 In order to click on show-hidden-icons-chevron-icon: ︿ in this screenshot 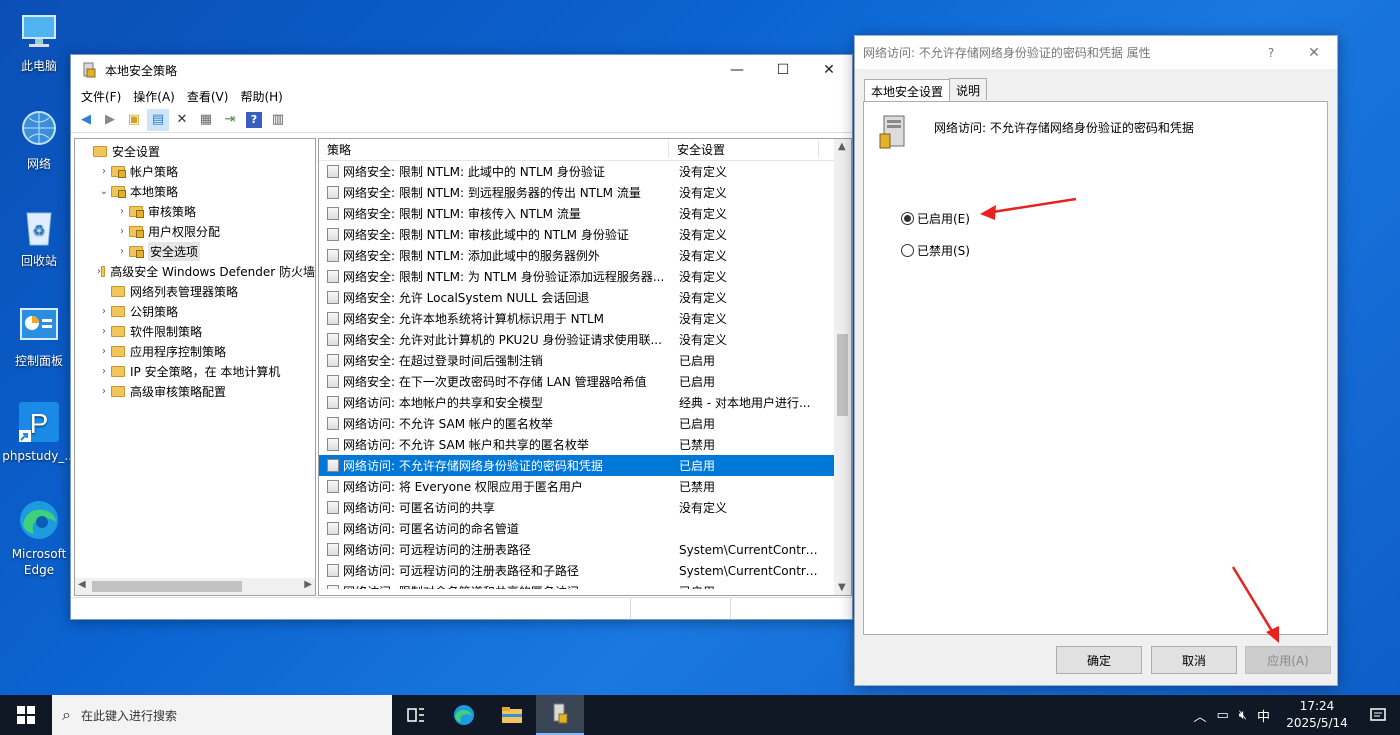, I will do `click(1199, 715)`.